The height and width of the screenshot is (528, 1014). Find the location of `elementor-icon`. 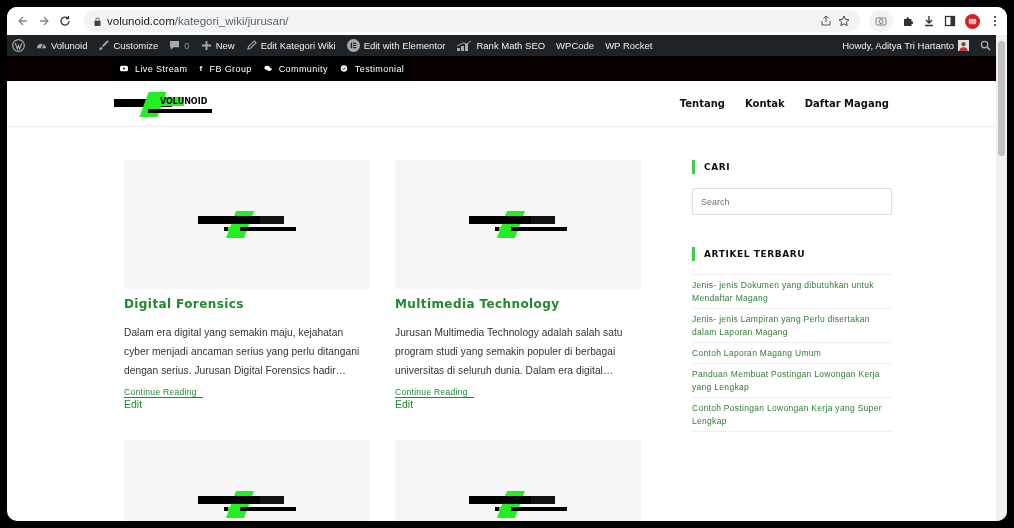

elementor-icon is located at coordinates (353, 45).